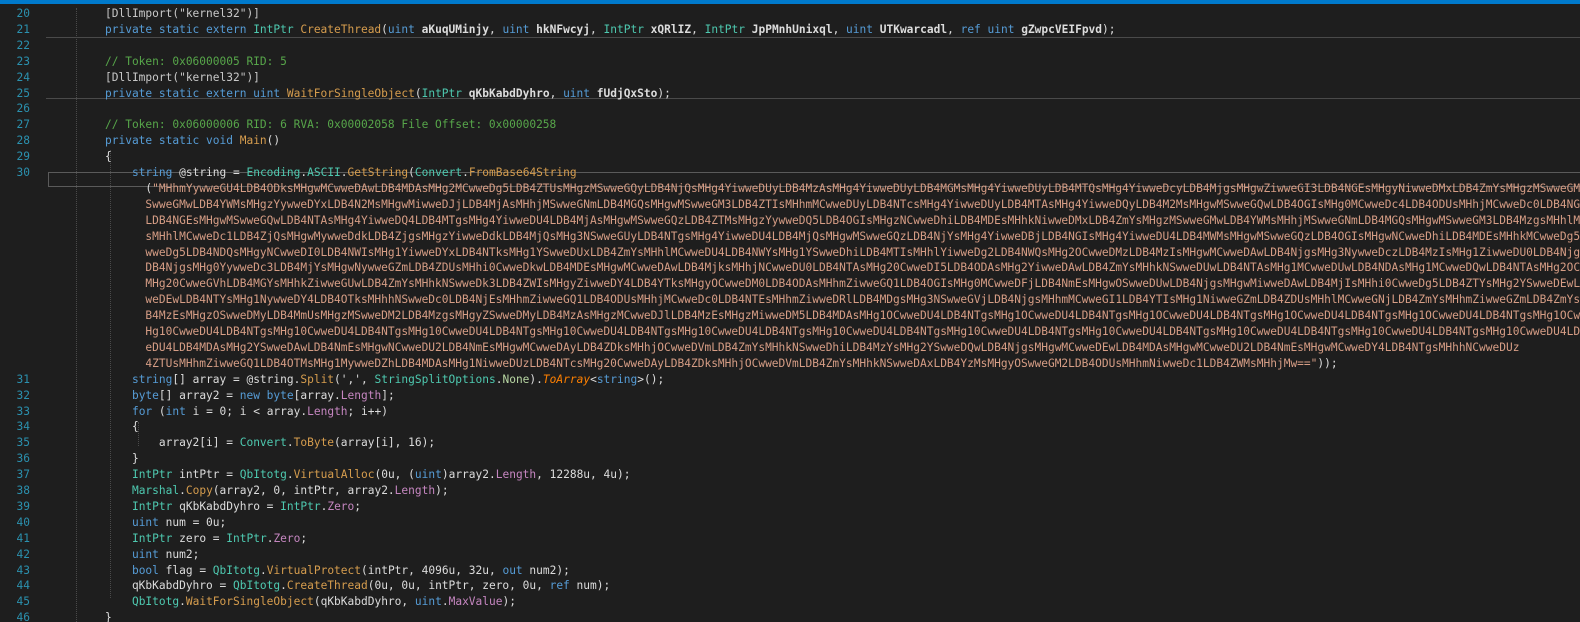 Image resolution: width=1580 pixels, height=622 pixels. I want to click on code-token: (array2, 0, intPtr, array2., so click(303, 490).